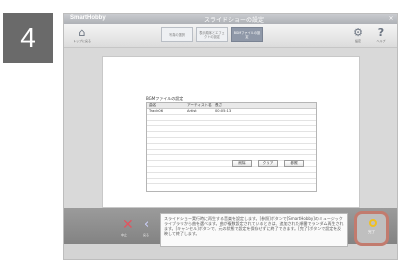 The width and height of the screenshot is (403, 260). What do you see at coordinates (358, 32) in the screenshot?
I see `gear-icon: ⚙` at bounding box center [358, 32].